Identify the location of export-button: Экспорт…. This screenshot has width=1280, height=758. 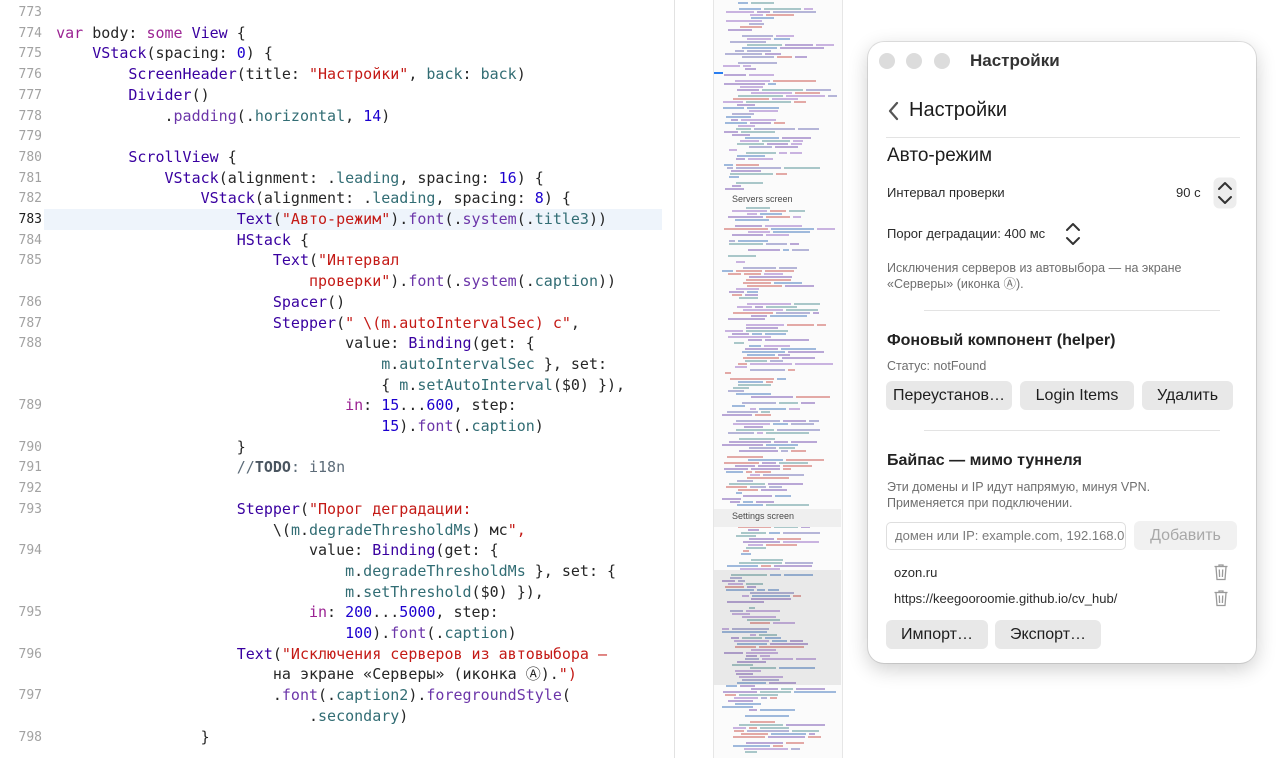
(1048, 634).